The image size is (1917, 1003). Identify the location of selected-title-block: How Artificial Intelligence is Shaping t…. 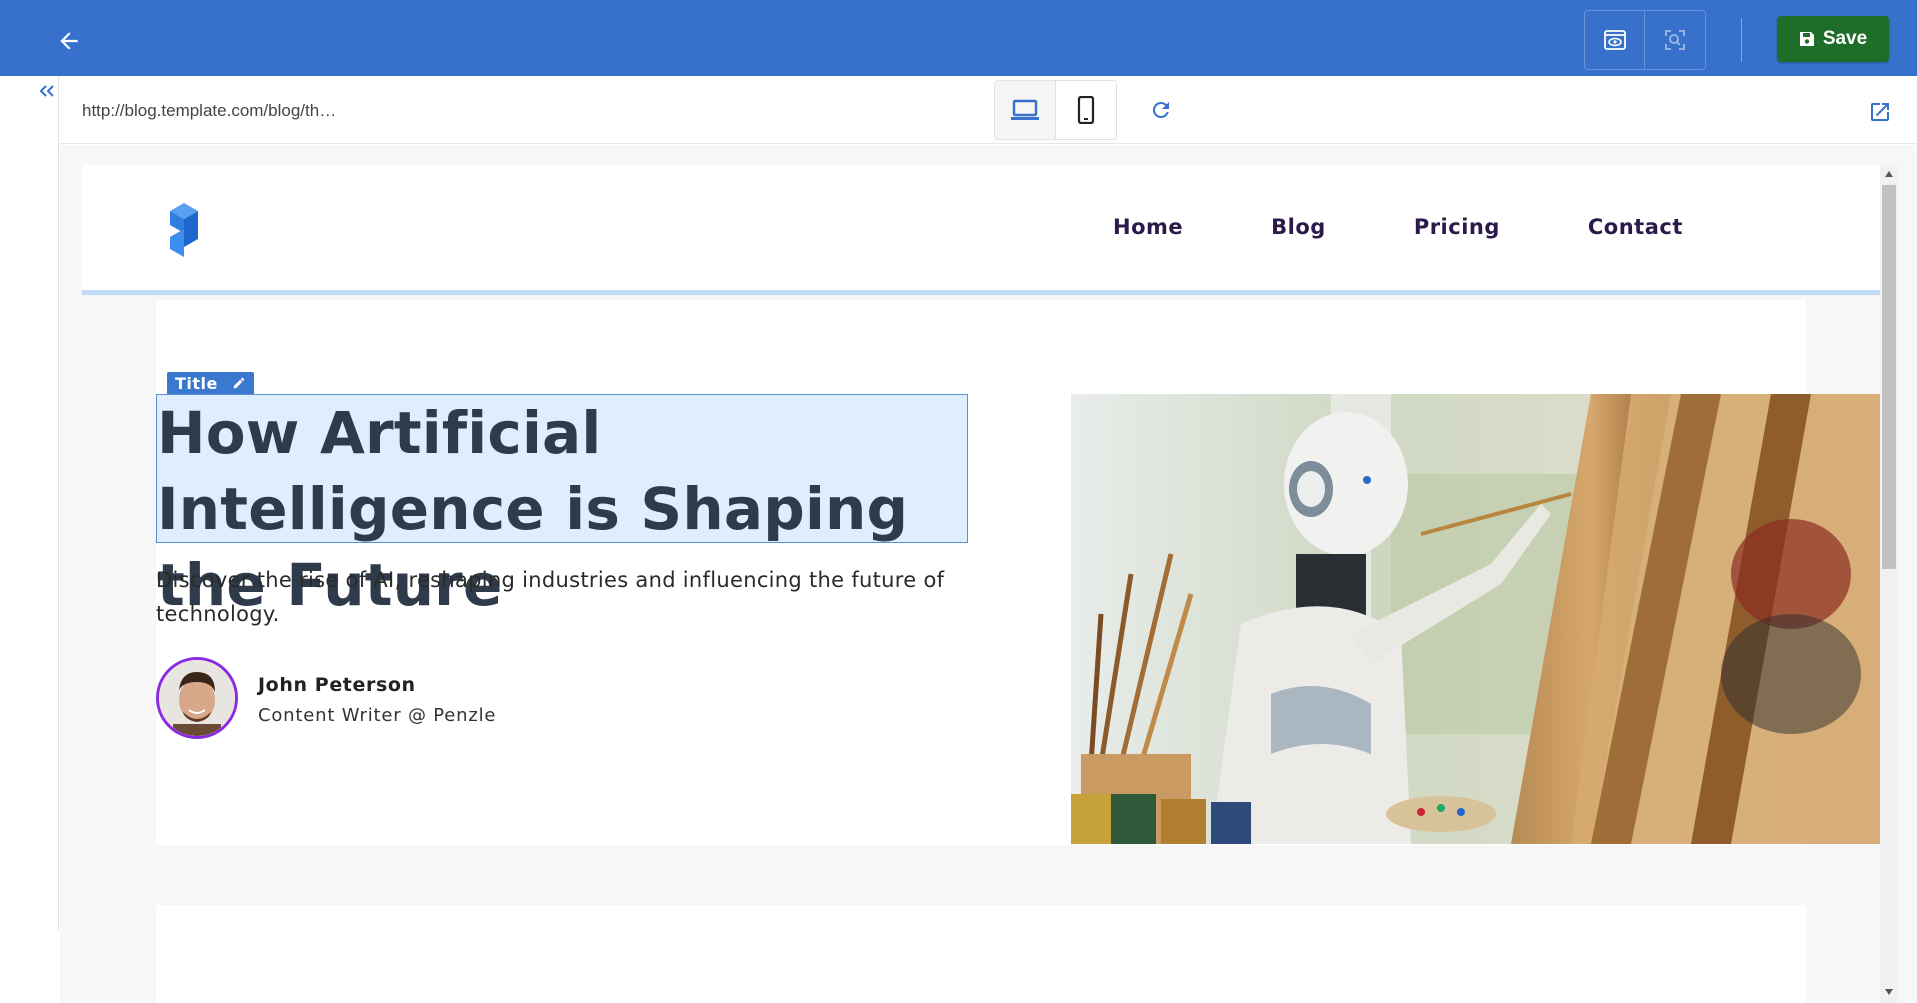
(562, 506).